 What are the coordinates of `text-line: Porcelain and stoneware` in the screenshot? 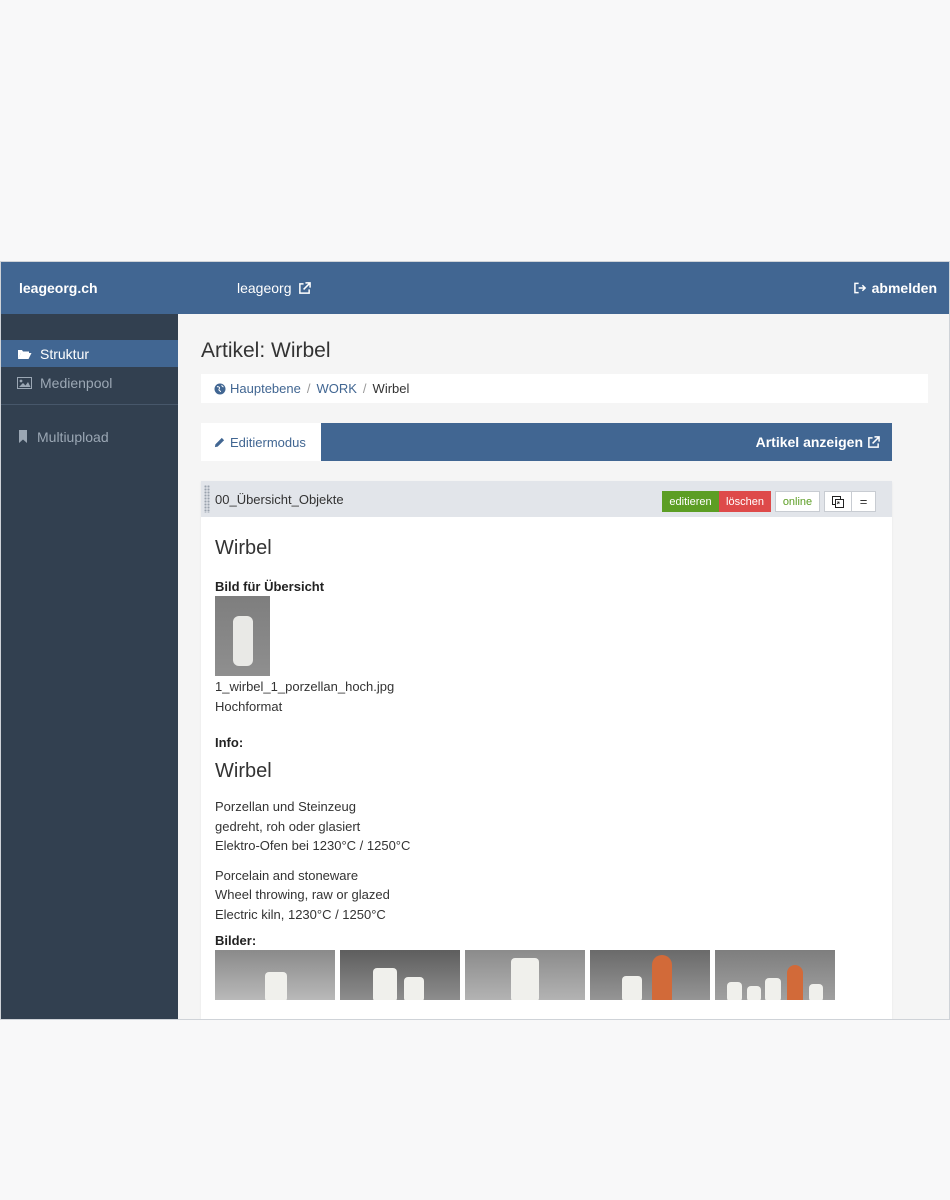 It's located at (287, 875).